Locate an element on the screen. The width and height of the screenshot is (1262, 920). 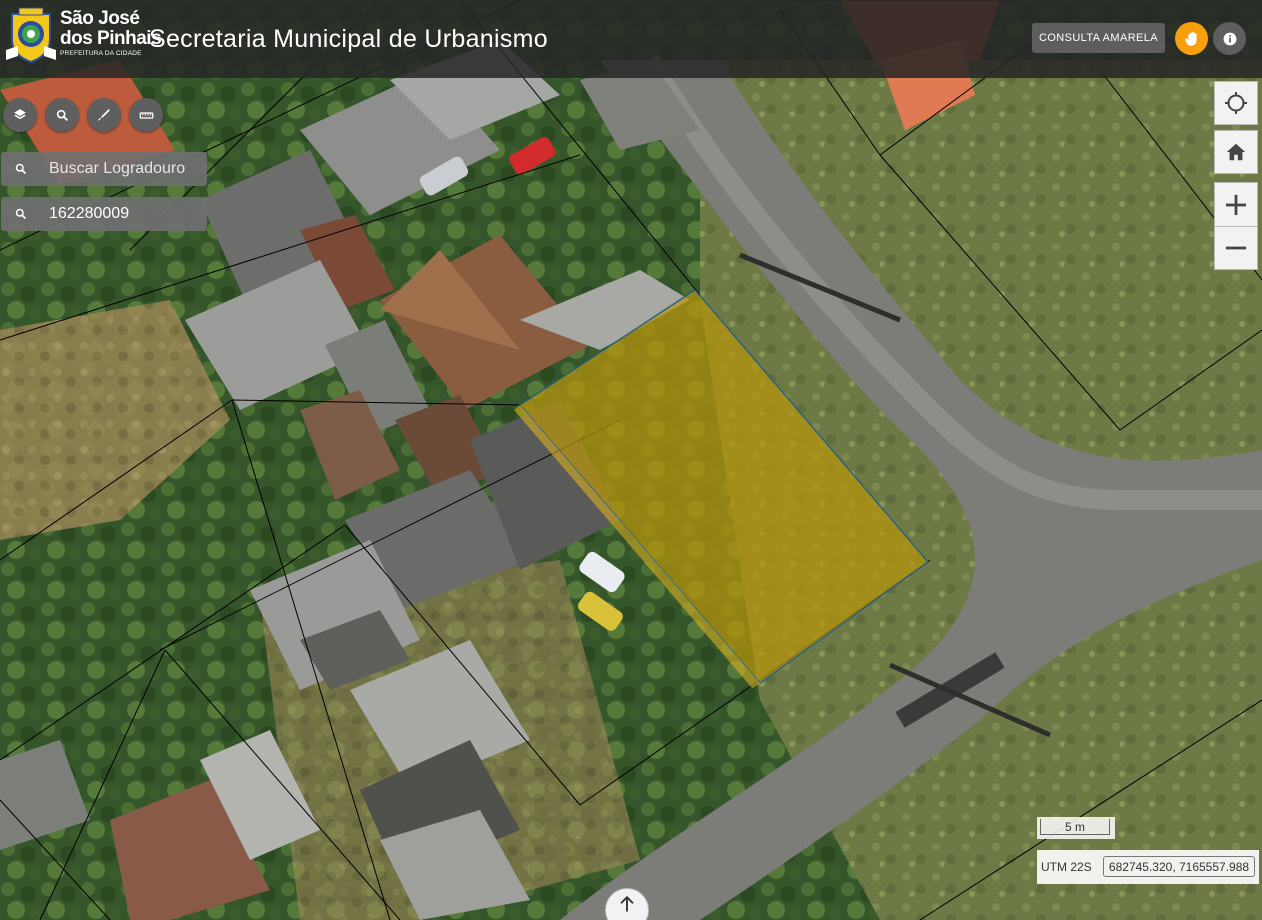
home-button is located at coordinates (1236, 152).